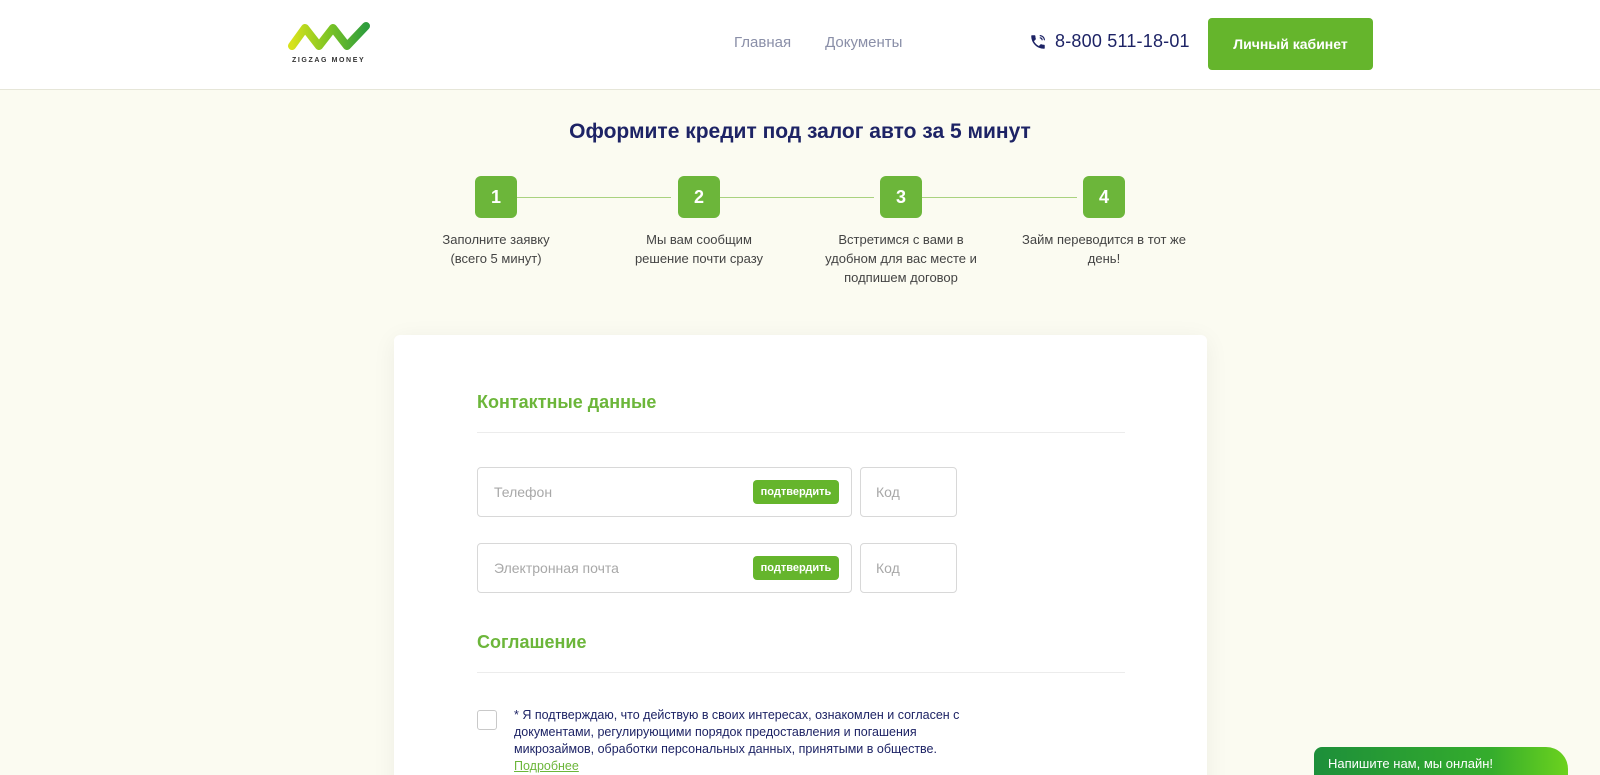 The image size is (1600, 775). I want to click on email-input, so click(614, 568).